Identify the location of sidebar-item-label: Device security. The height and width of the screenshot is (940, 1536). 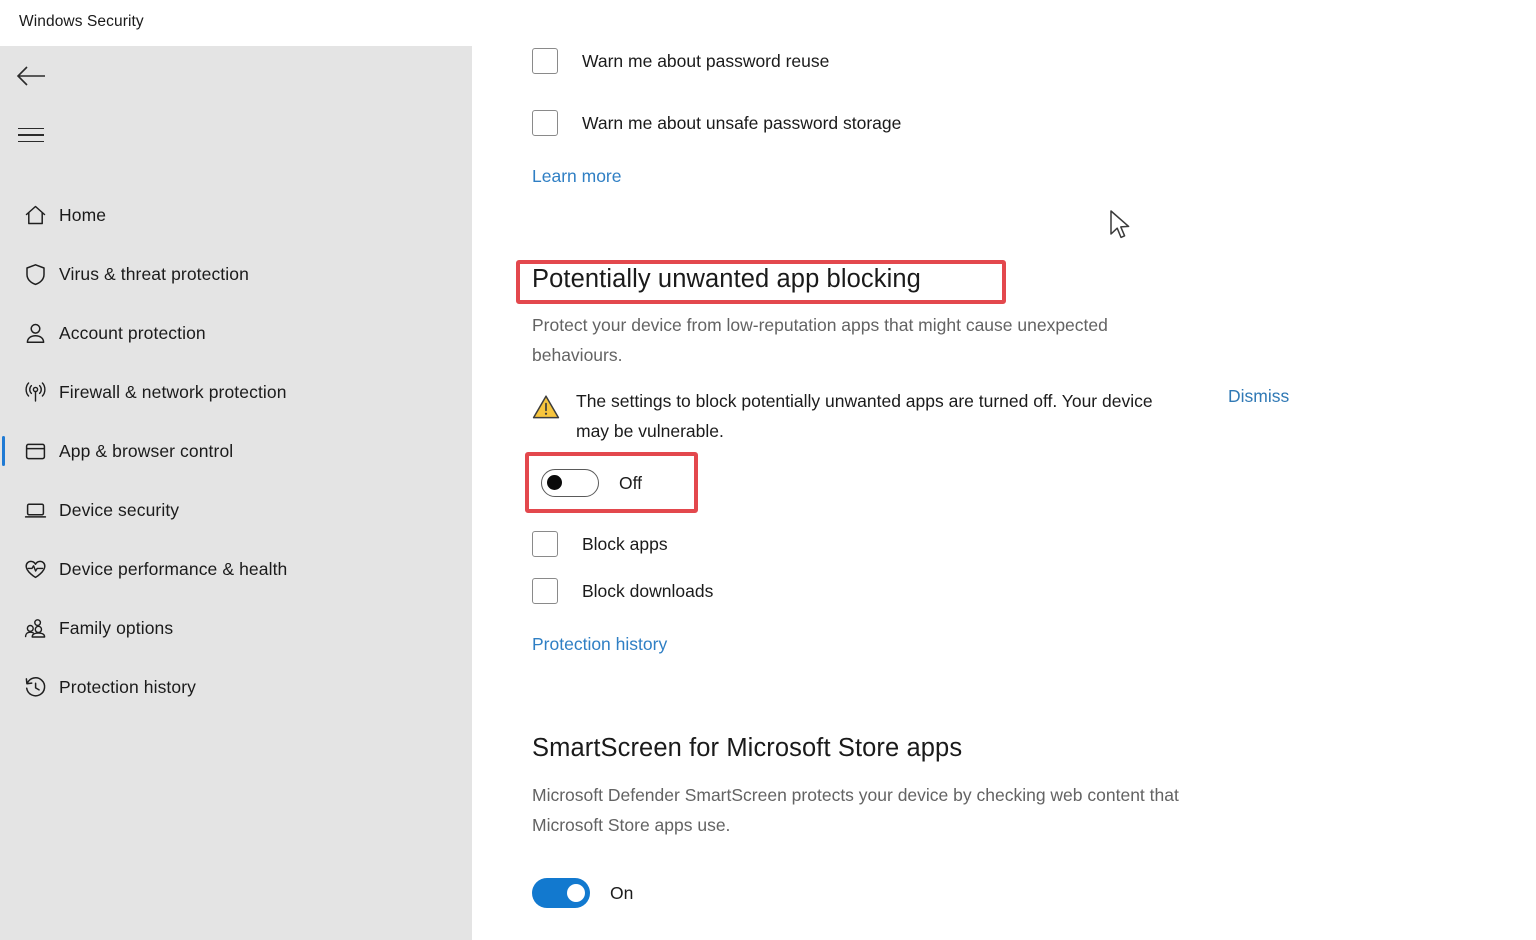
(119, 510).